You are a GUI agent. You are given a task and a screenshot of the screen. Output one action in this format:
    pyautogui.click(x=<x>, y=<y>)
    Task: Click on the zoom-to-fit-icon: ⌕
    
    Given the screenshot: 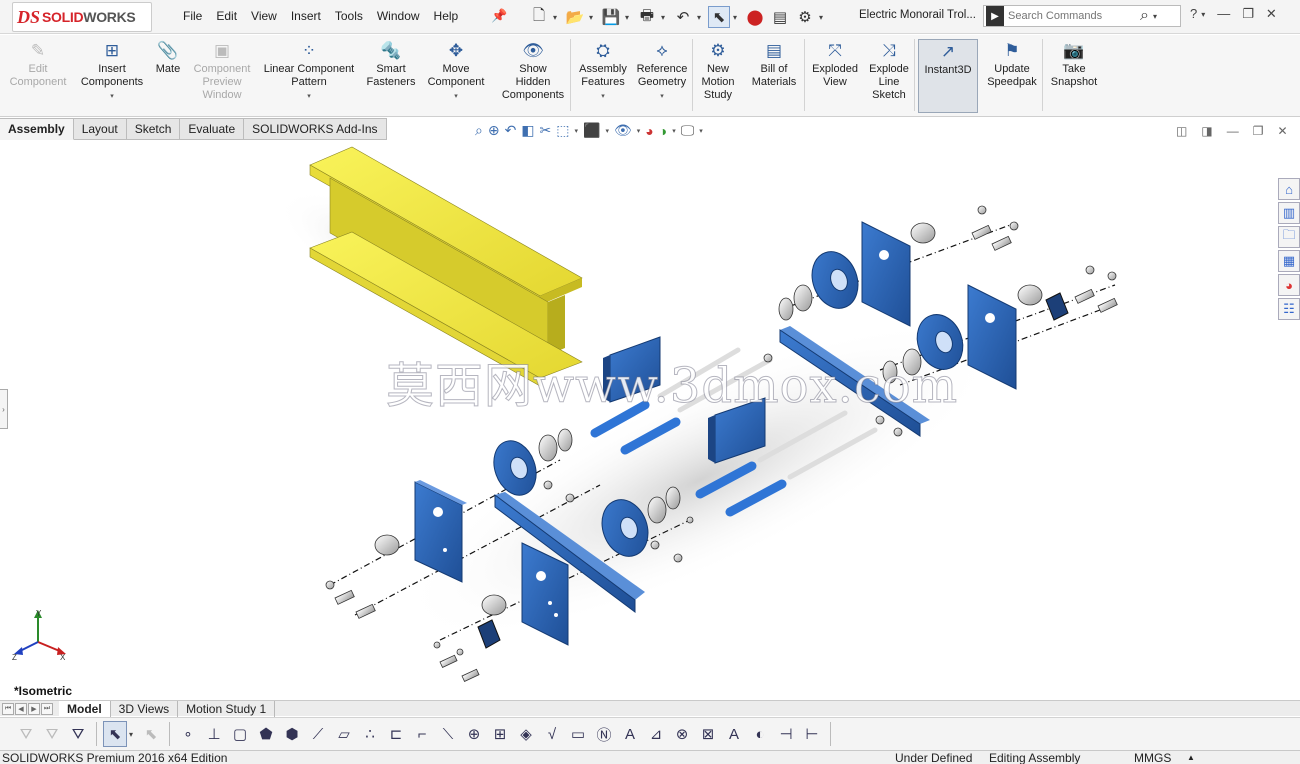 What is the action you would take?
    pyautogui.click(x=479, y=130)
    